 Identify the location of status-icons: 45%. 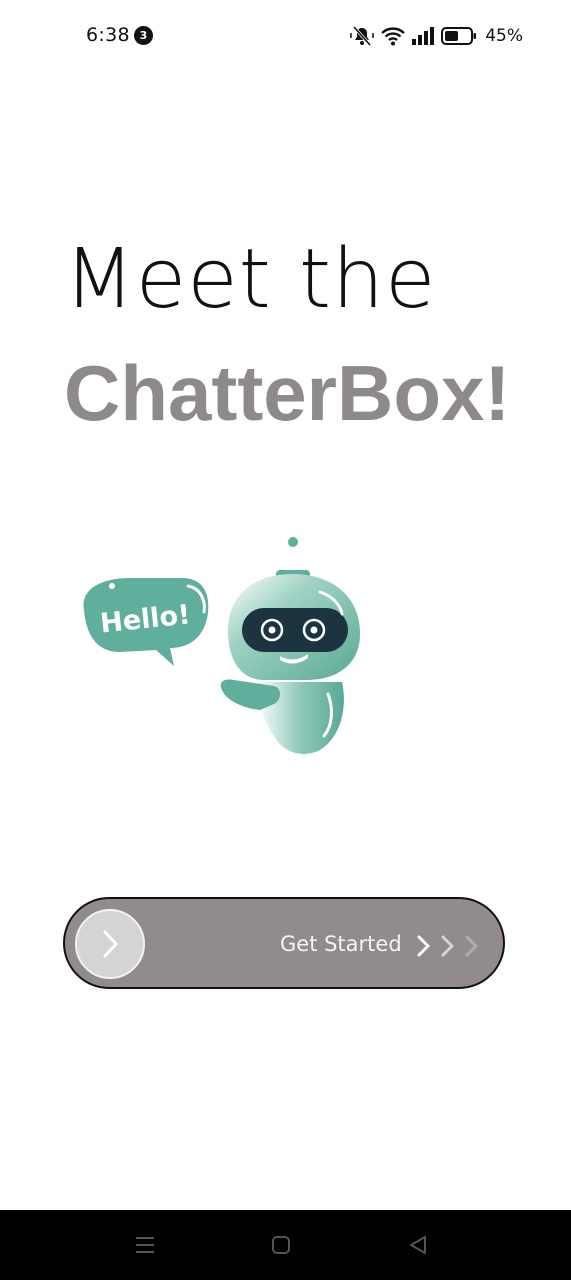
(436, 36).